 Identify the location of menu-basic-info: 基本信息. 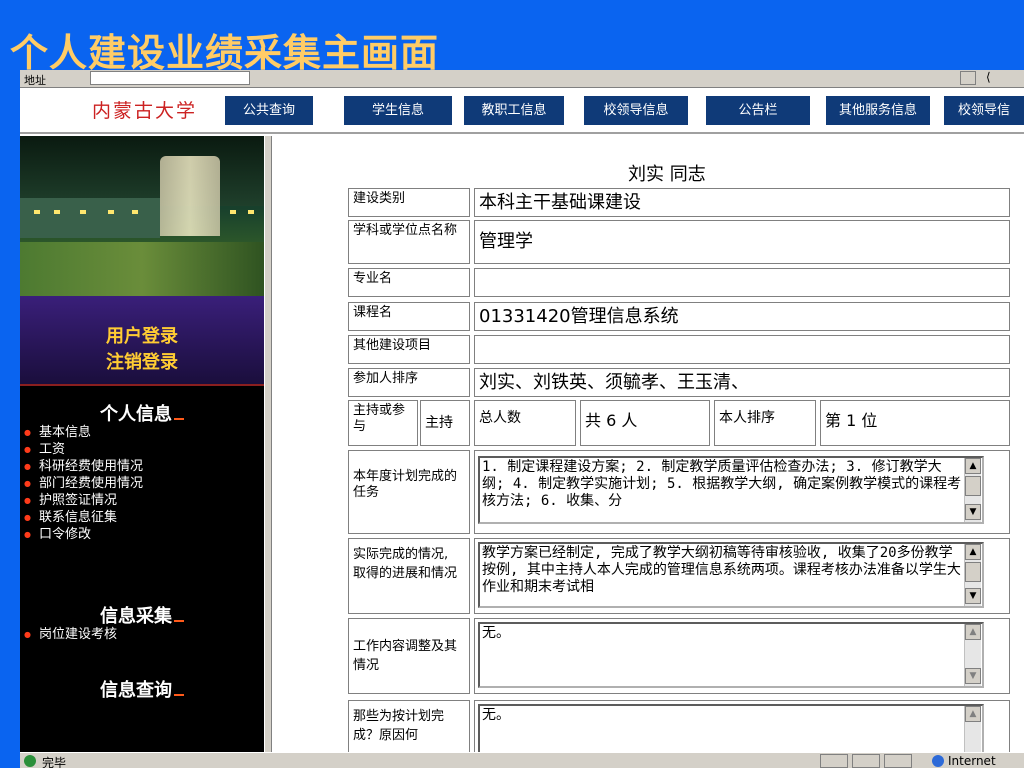
(83, 432).